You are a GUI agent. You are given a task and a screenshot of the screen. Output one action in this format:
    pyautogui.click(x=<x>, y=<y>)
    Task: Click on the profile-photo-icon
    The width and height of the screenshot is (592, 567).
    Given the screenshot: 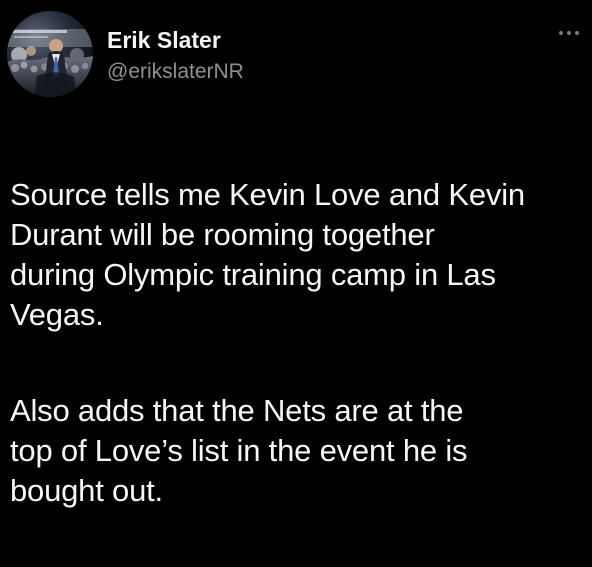 What is the action you would take?
    pyautogui.click(x=50, y=54)
    